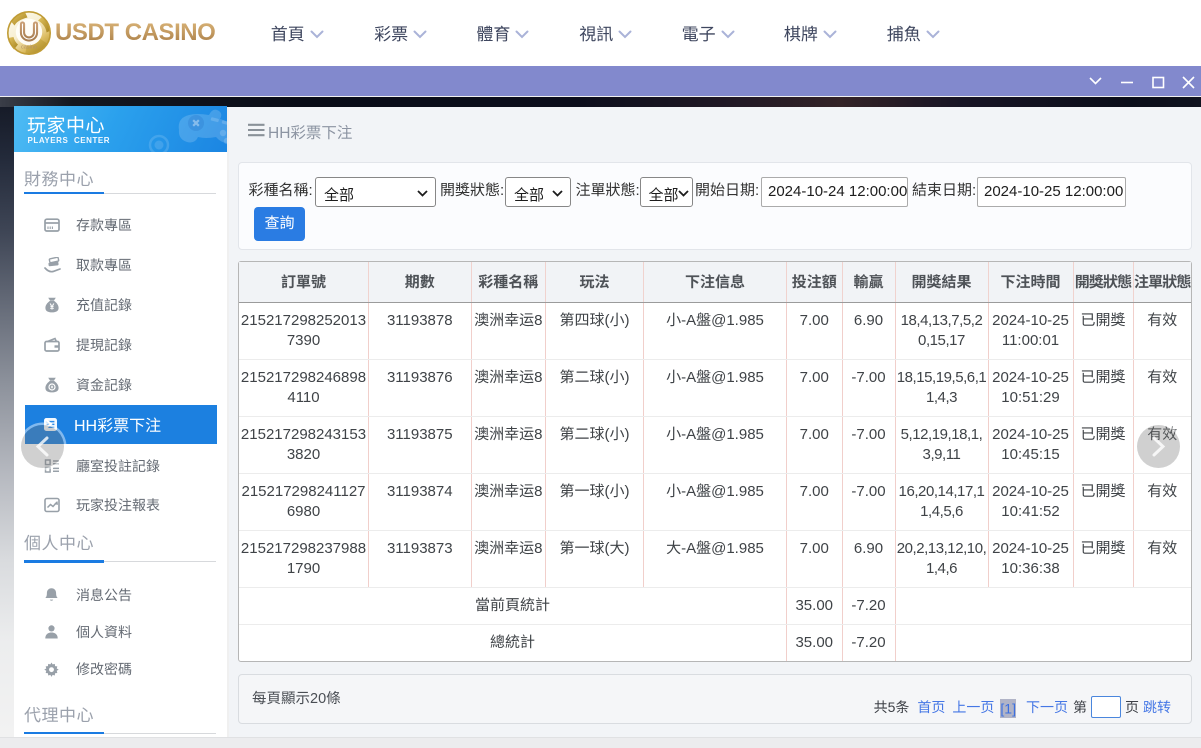 Image resolution: width=1201 pixels, height=748 pixels. Describe the element at coordinates (29, 48) in the screenshot. I see `svg-text: casino` at that location.